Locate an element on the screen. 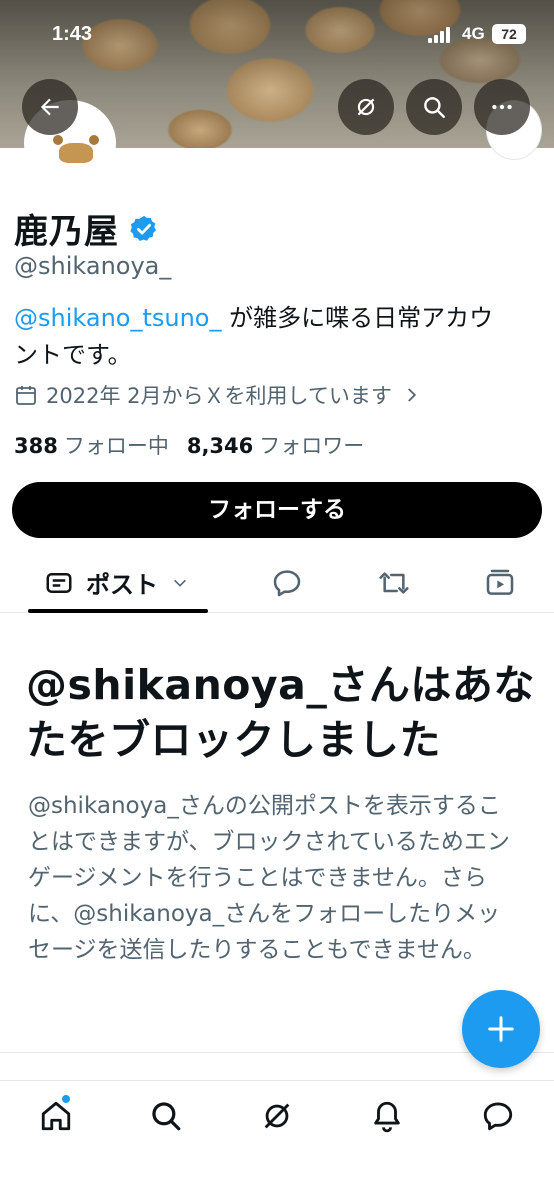 This screenshot has height=1200, width=554. posts-icon is located at coordinates (59, 582).